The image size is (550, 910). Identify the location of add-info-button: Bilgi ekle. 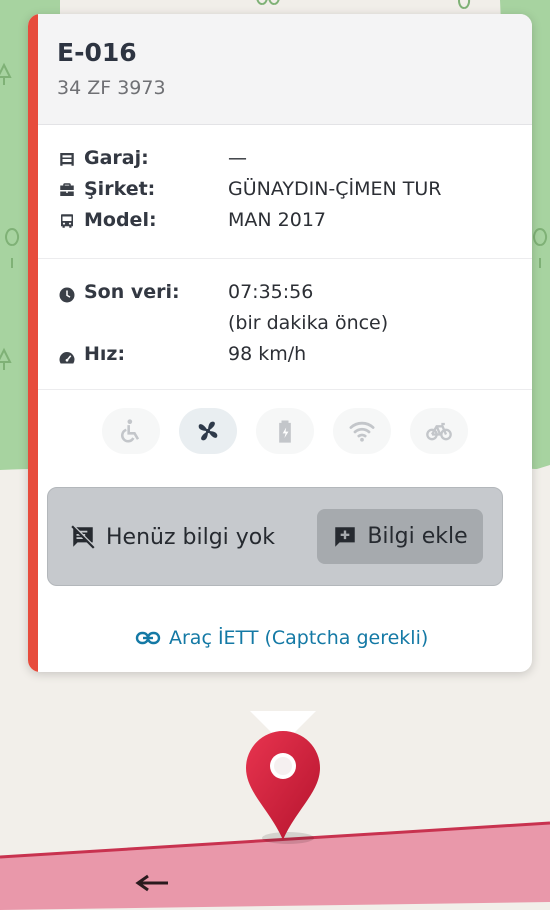
(400, 536).